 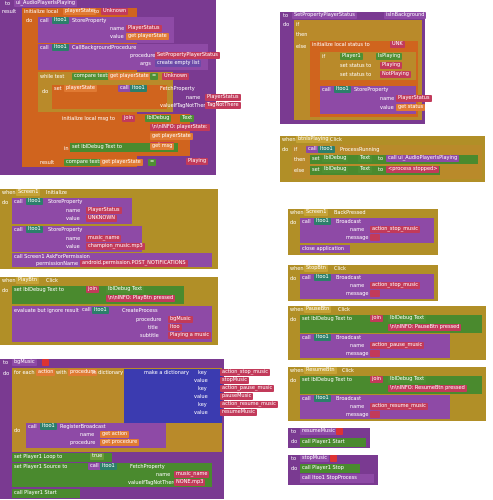 I want to click on stop-btn-component: StopBtn, so click(x=316, y=268).